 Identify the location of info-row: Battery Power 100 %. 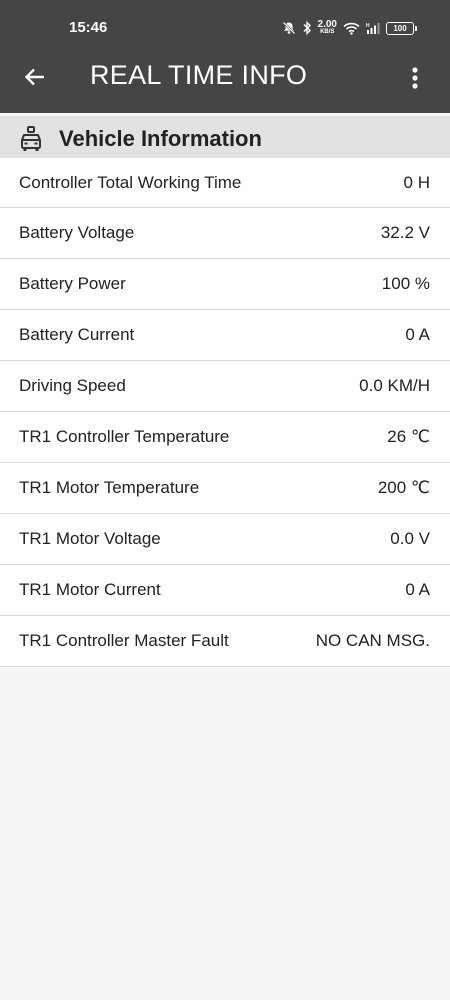
(225, 284).